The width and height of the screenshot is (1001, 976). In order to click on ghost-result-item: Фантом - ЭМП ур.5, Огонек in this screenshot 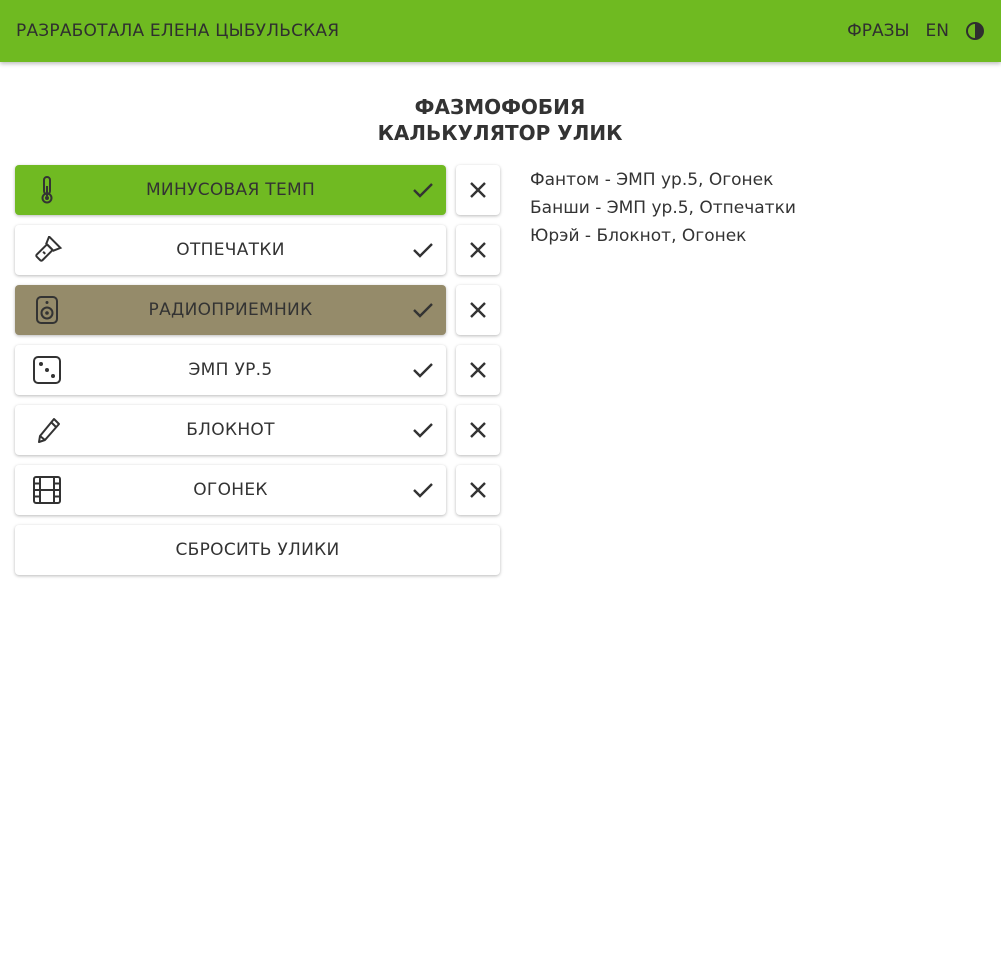, I will do `click(652, 180)`.